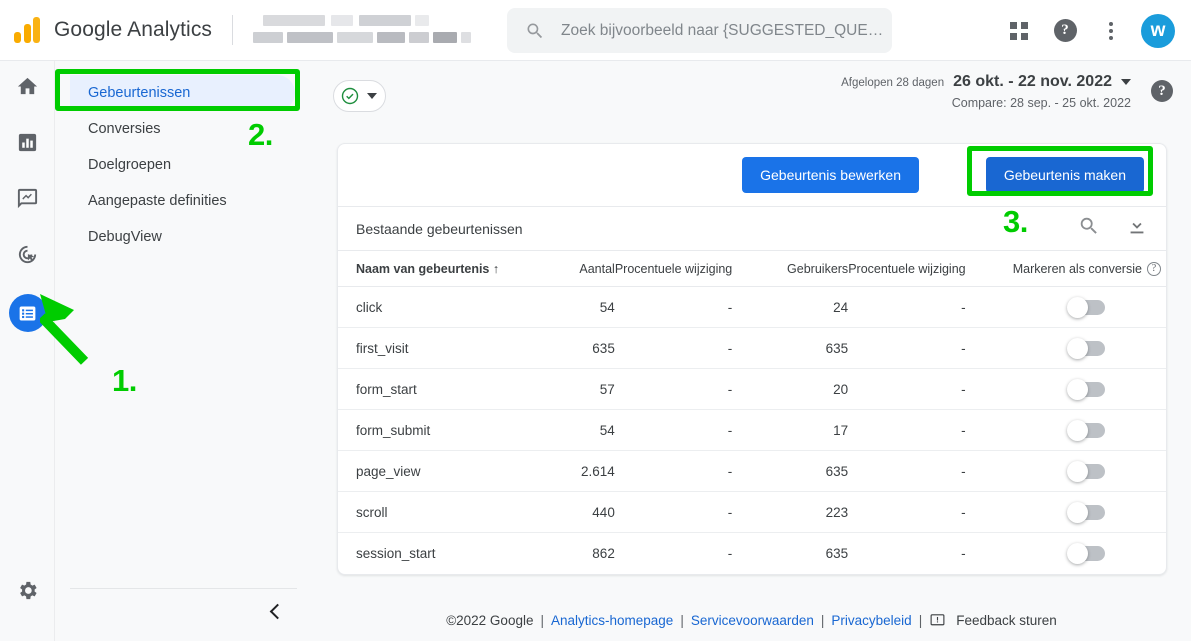 Image resolution: width=1191 pixels, height=641 pixels. I want to click on footer-link-privacy: Privacybeleid, so click(871, 620).